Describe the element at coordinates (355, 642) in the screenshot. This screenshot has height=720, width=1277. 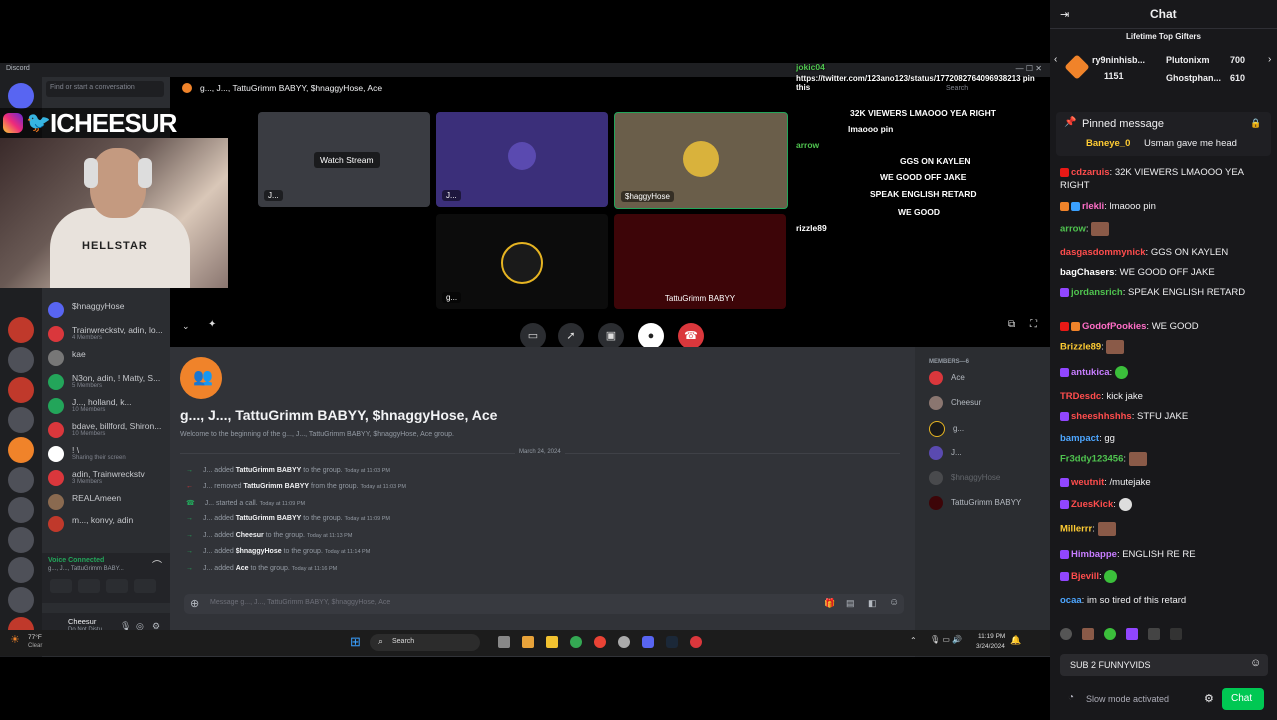
I see `start-icon: ⊞` at that location.